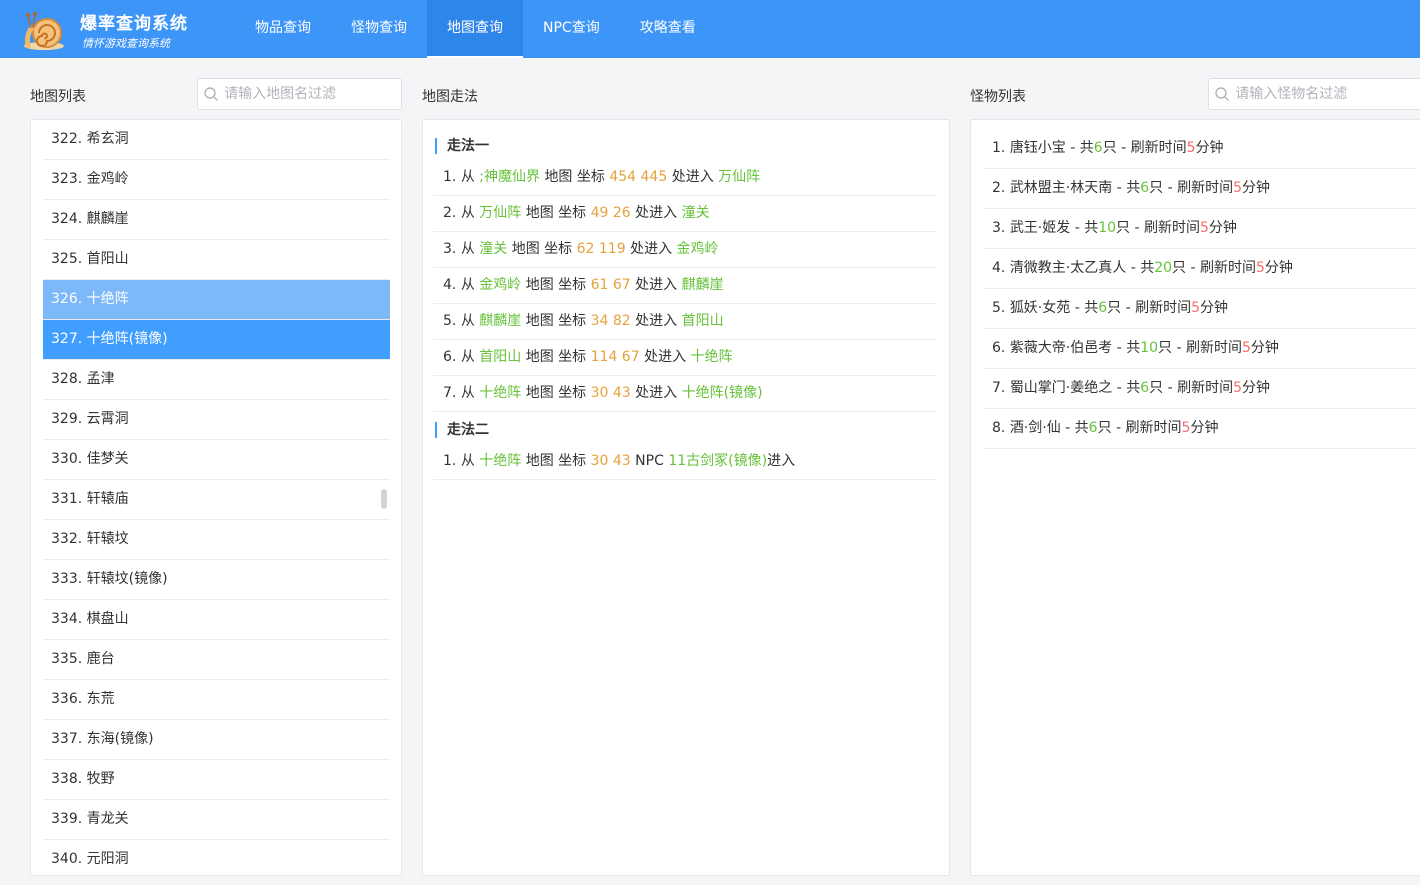 The image size is (1420, 885). I want to click on map-list-item-hovered: 326. 十绝阵, so click(216, 300).